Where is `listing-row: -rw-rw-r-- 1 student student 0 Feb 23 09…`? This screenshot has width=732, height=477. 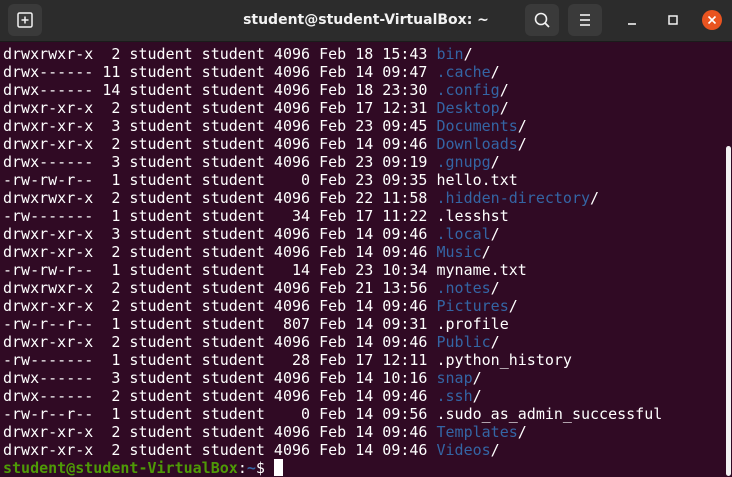
listing-row: -rw-rw-r-- 1 student student 0 Feb 23 09… is located at coordinates (363, 180).